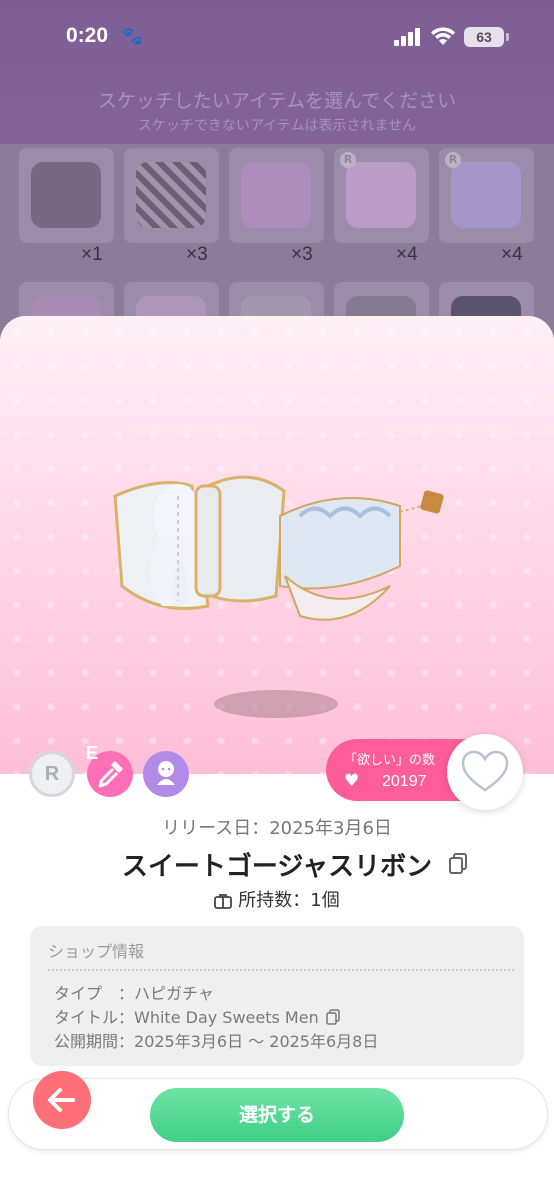 The width and height of the screenshot is (554, 1200). I want to click on shop-type-row: タイプ ：ハピガチャ, so click(134, 992).